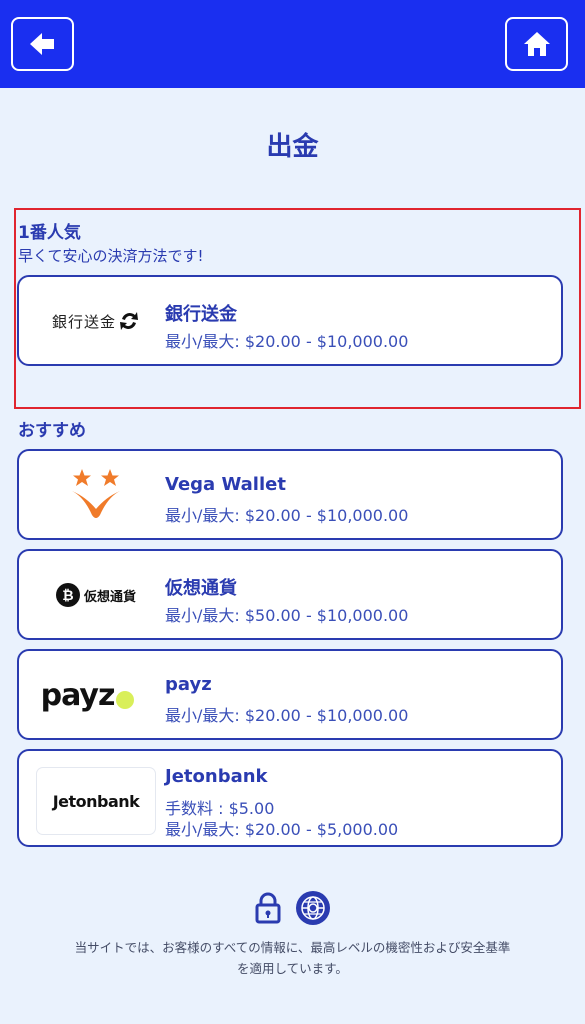 This screenshot has height=1024, width=585. What do you see at coordinates (201, 314) in the screenshot?
I see `payment-name: 銀行送金` at bounding box center [201, 314].